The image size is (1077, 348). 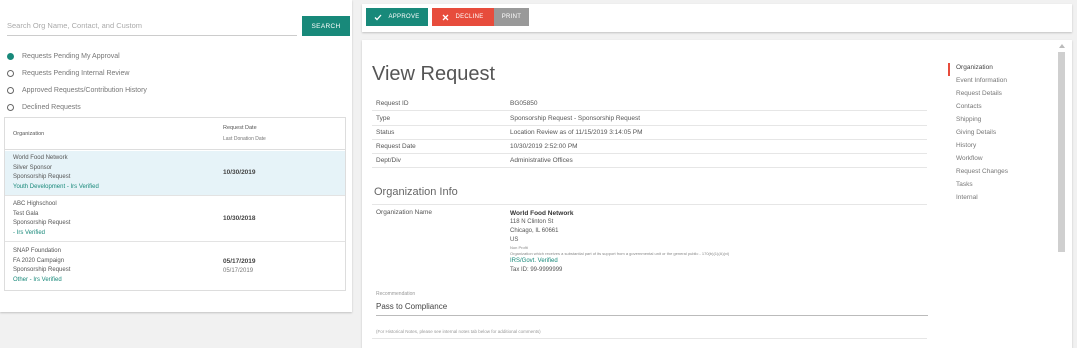 What do you see at coordinates (35, 204) in the screenshot?
I see `row-org-name: ABC Highschool` at bounding box center [35, 204].